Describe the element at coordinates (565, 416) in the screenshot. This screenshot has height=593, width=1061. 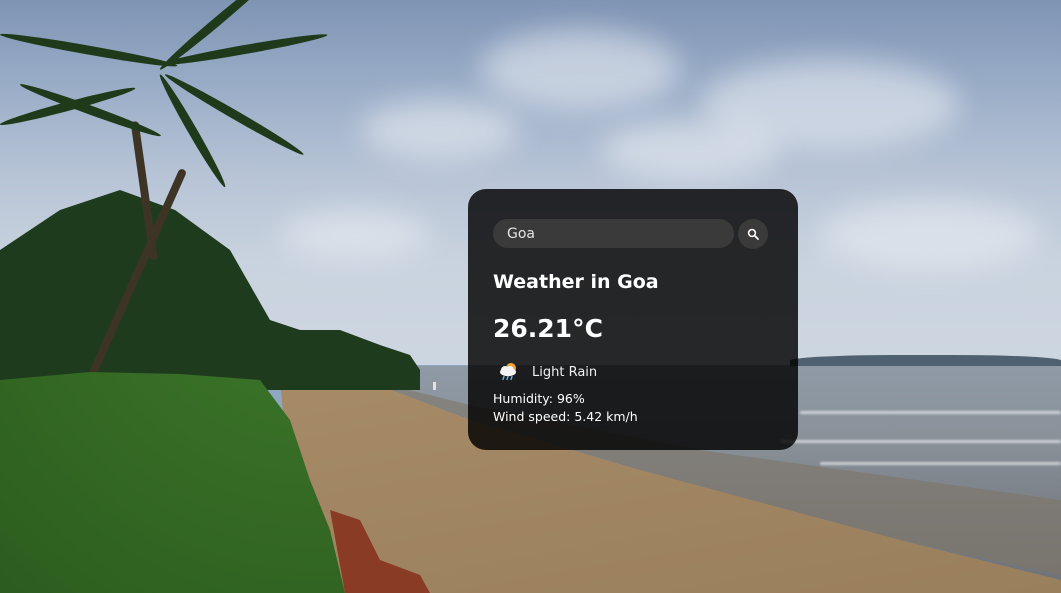
I see `wind-speed-reading: Wind speed: 5.42 km/h` at that location.